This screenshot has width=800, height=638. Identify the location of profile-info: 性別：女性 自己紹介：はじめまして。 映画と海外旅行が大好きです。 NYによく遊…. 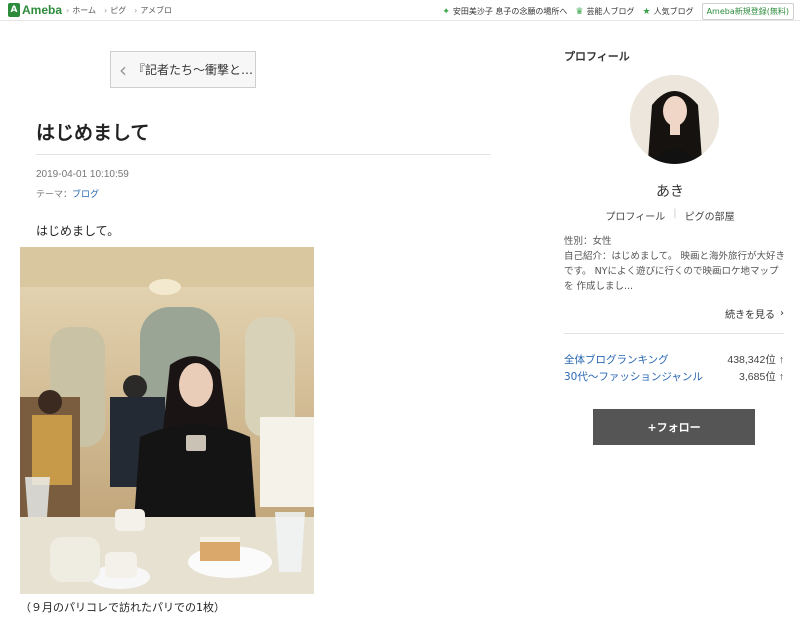
(675, 264).